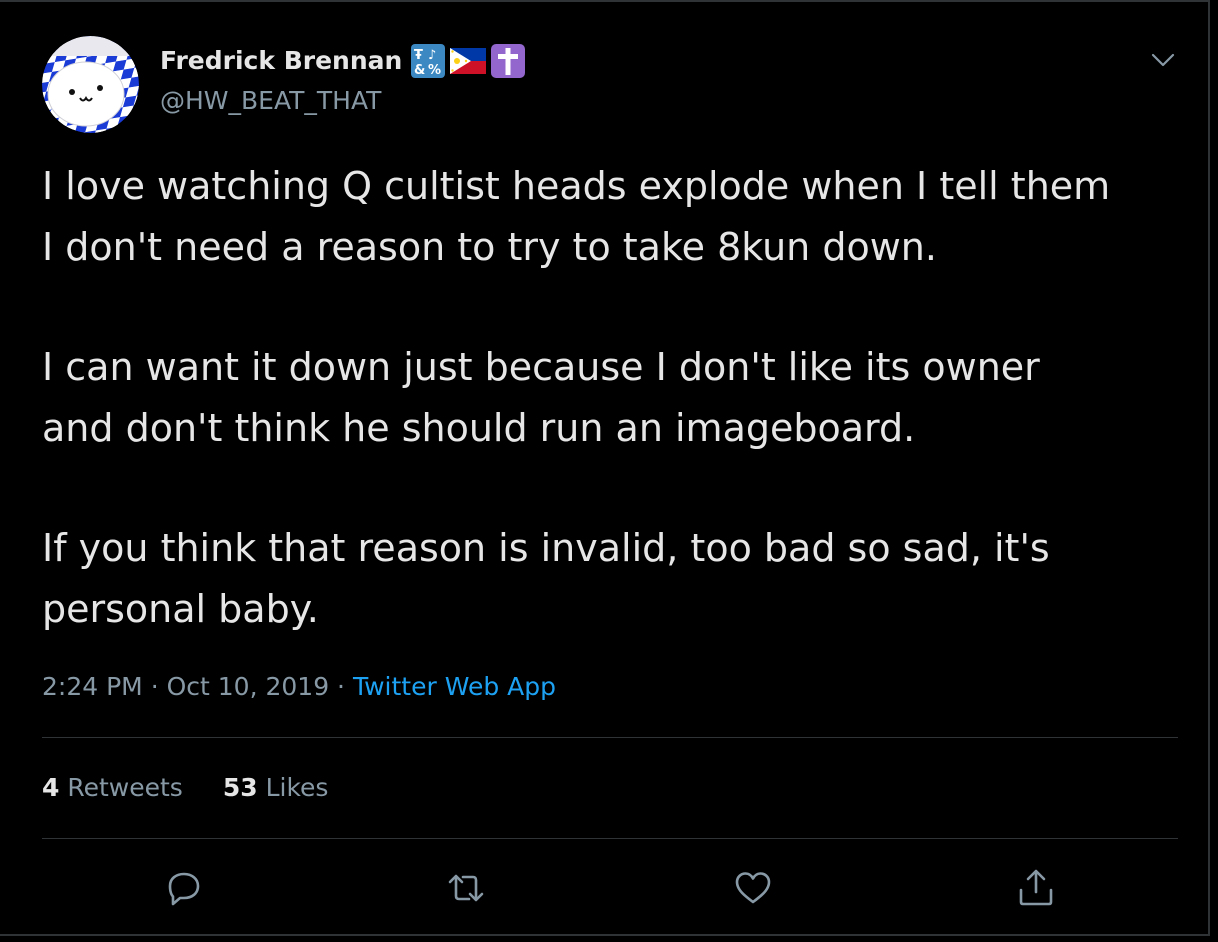  Describe the element at coordinates (1036, 888) in the screenshot. I see `share-icon` at that location.